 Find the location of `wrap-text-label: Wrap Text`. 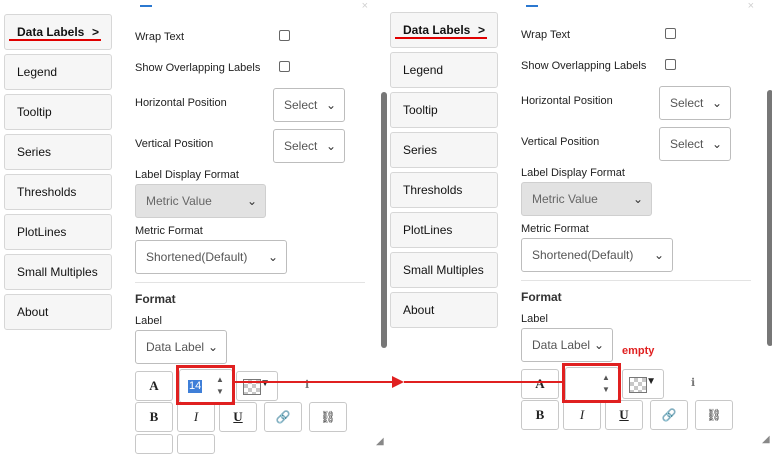

wrap-text-label: Wrap Text is located at coordinates (546, 35).